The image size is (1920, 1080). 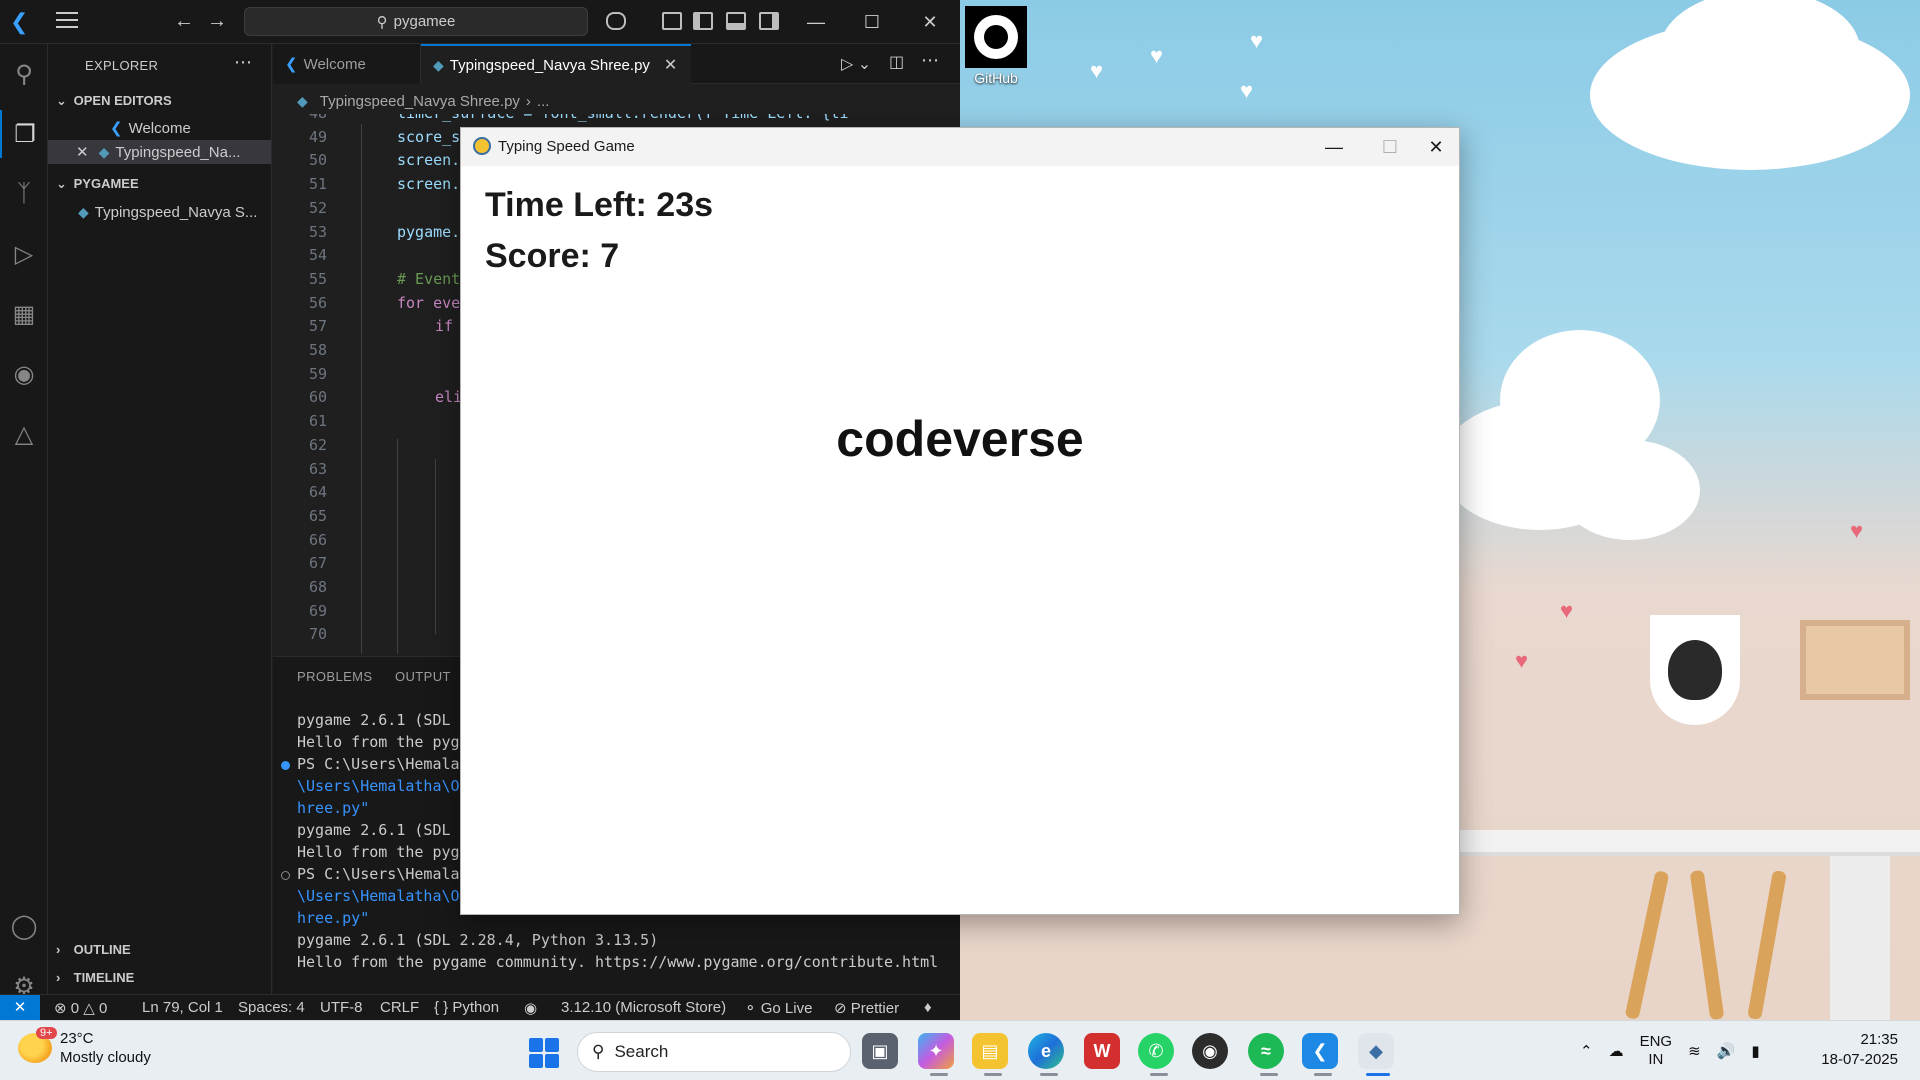 I want to click on python-file-icon: ◆, so click(x=438, y=64).